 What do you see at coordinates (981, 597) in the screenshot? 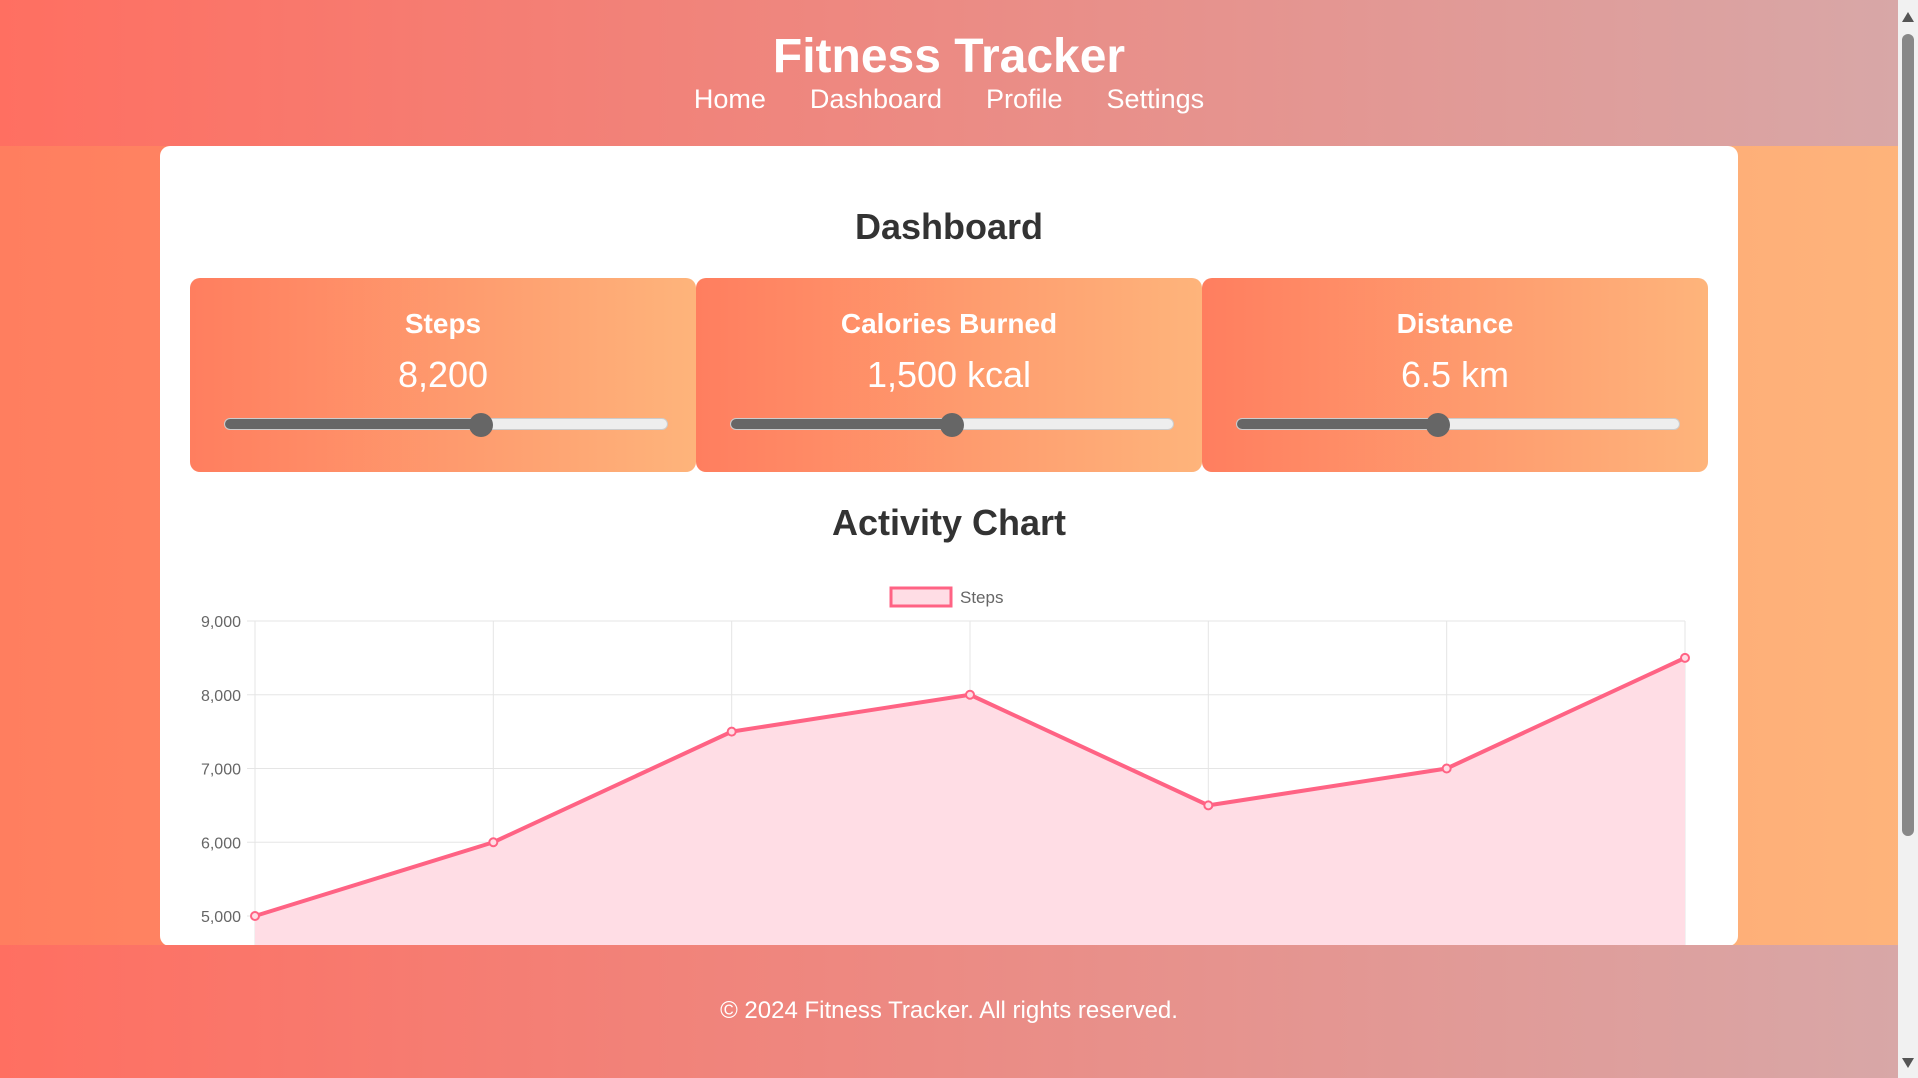
I see `legend-label: Steps` at bounding box center [981, 597].